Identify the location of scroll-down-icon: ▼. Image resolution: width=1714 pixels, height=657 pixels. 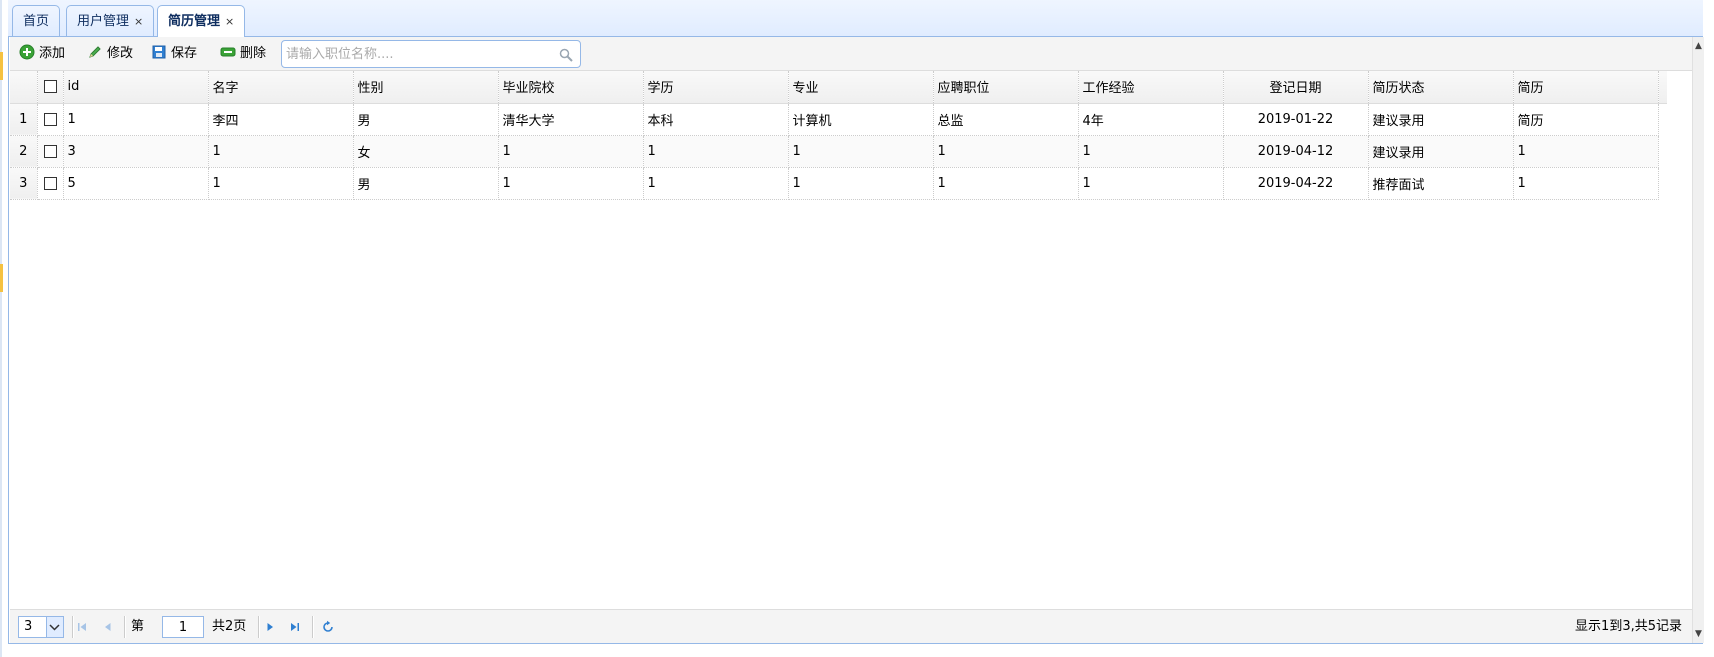
(1698, 634).